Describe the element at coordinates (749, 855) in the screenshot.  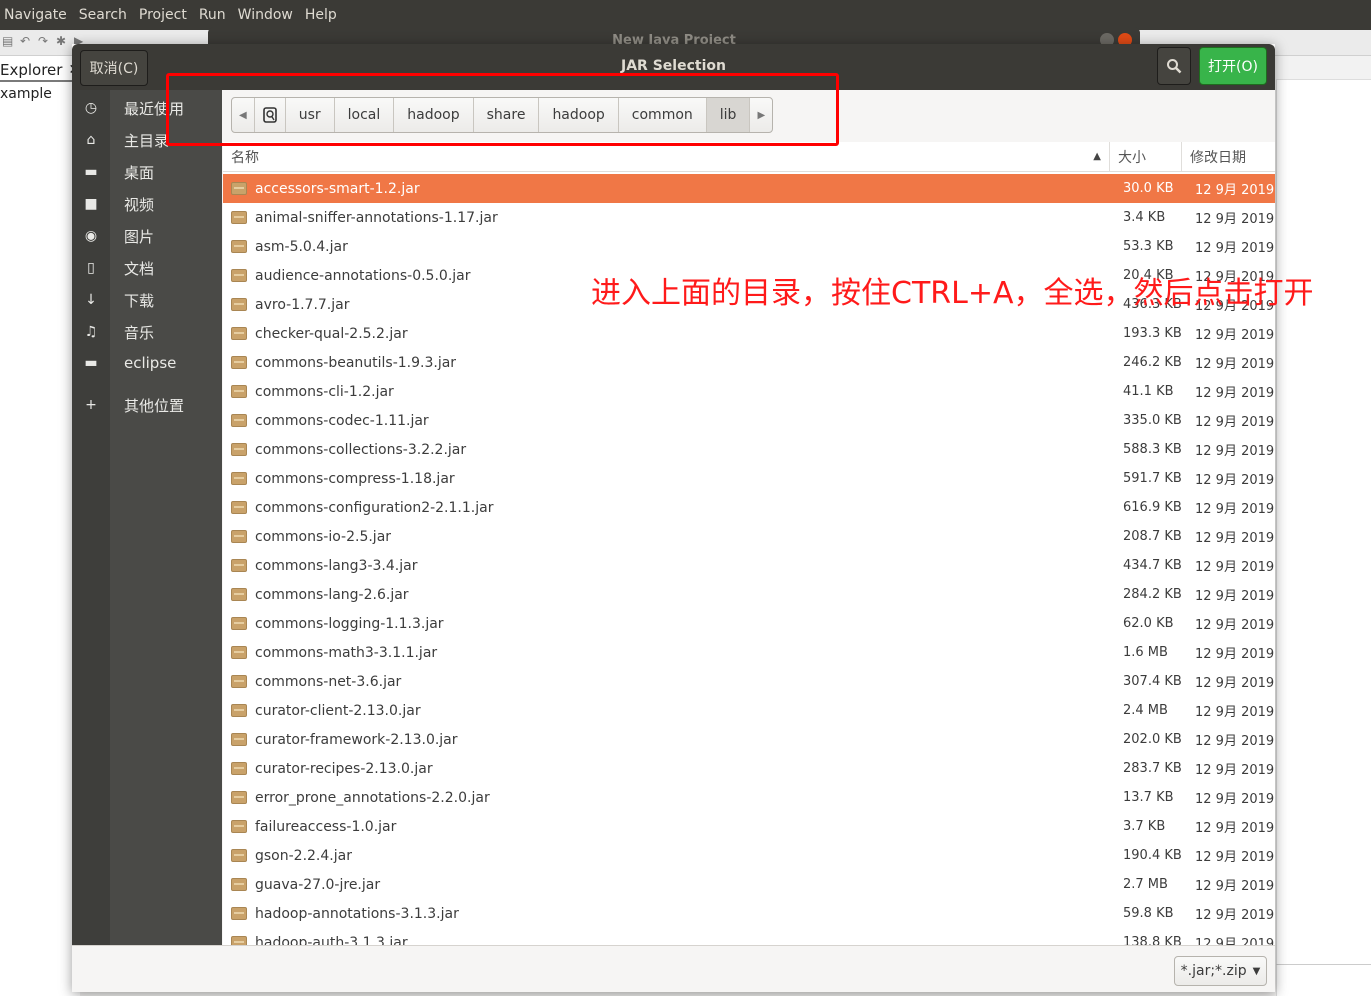
I see `table-row: gson-2.2.4.jar 190.4 KB 12 9月 2019` at that location.